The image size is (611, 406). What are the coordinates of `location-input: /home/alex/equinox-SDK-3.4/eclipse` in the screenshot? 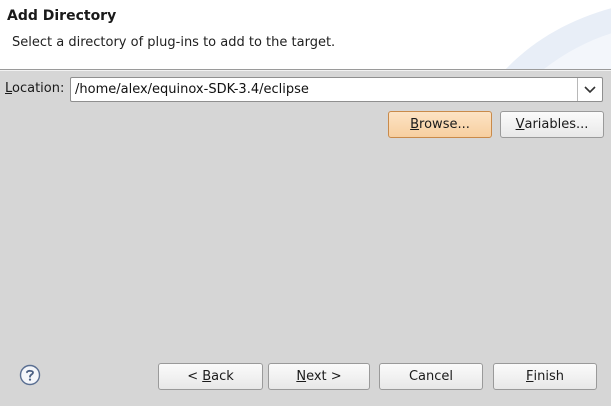 It's located at (192, 89).